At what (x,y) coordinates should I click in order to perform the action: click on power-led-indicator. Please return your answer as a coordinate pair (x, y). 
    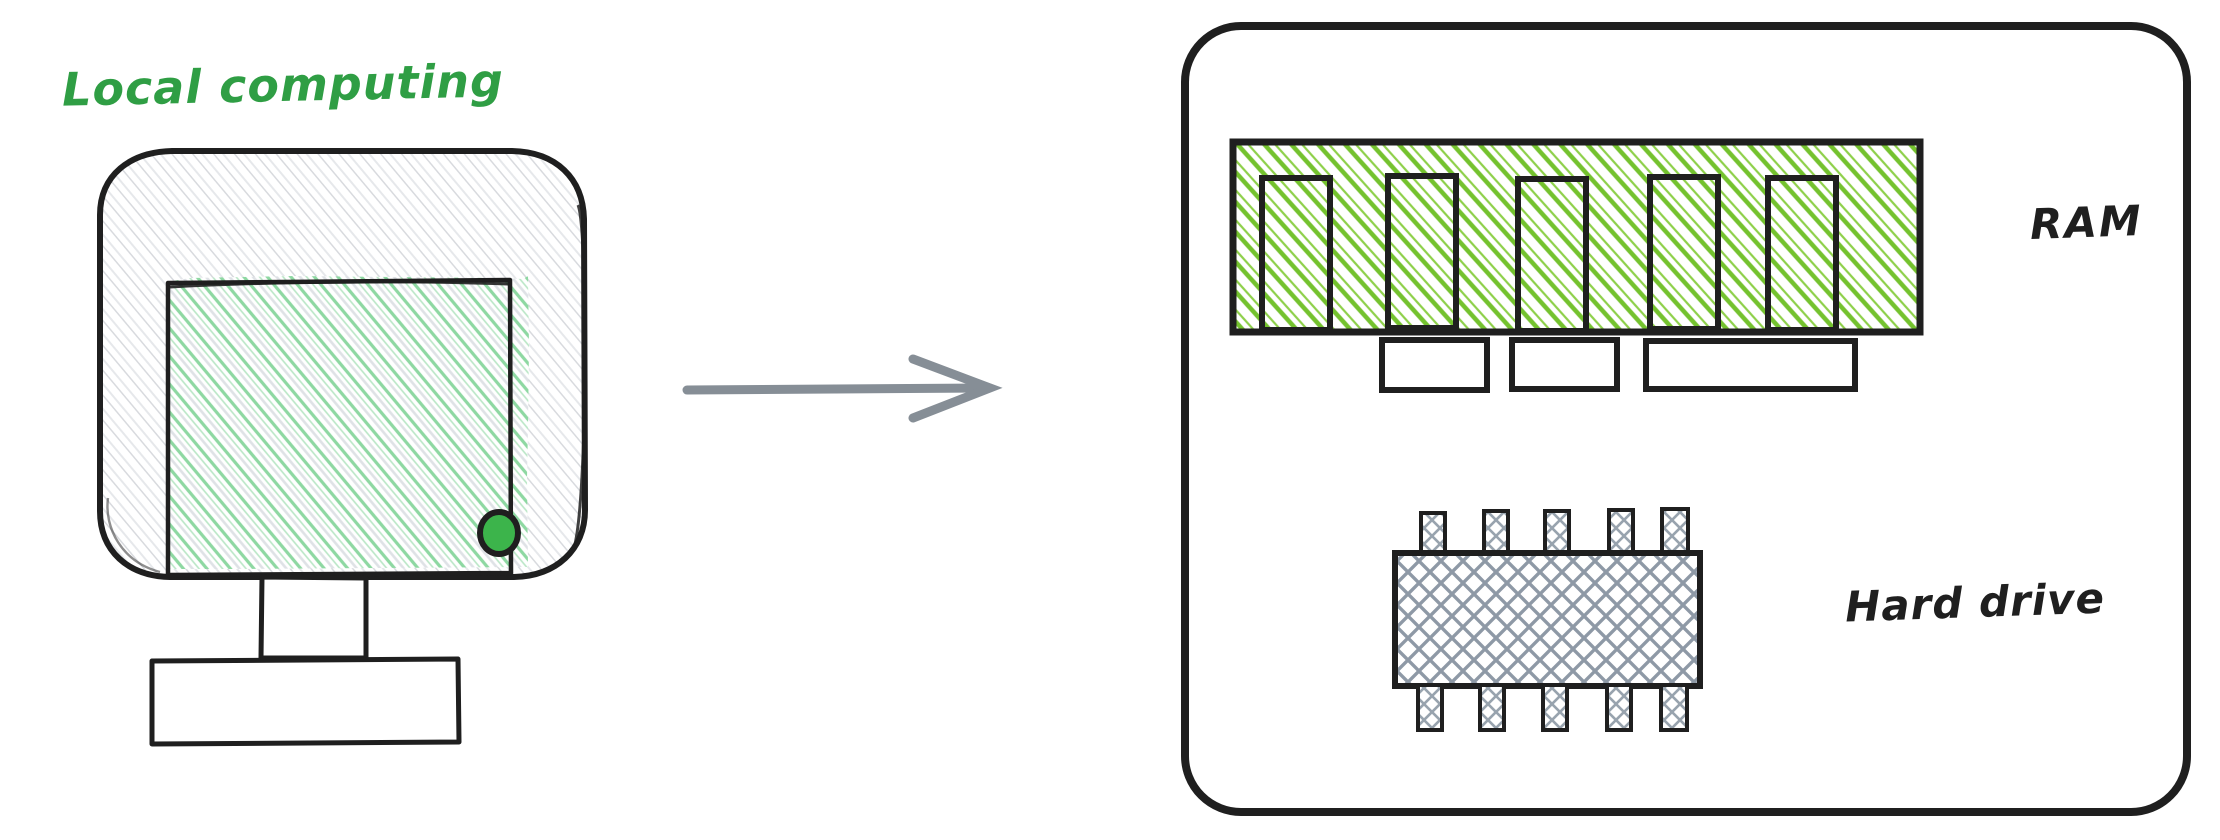
    Looking at the image, I should click on (499, 533).